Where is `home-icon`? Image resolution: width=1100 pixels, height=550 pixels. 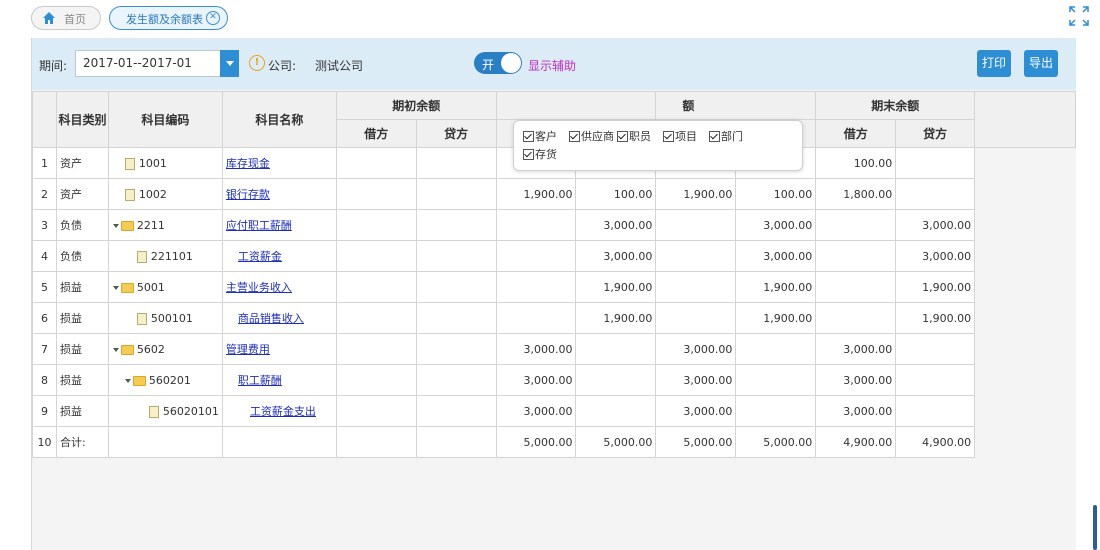 home-icon is located at coordinates (49, 18).